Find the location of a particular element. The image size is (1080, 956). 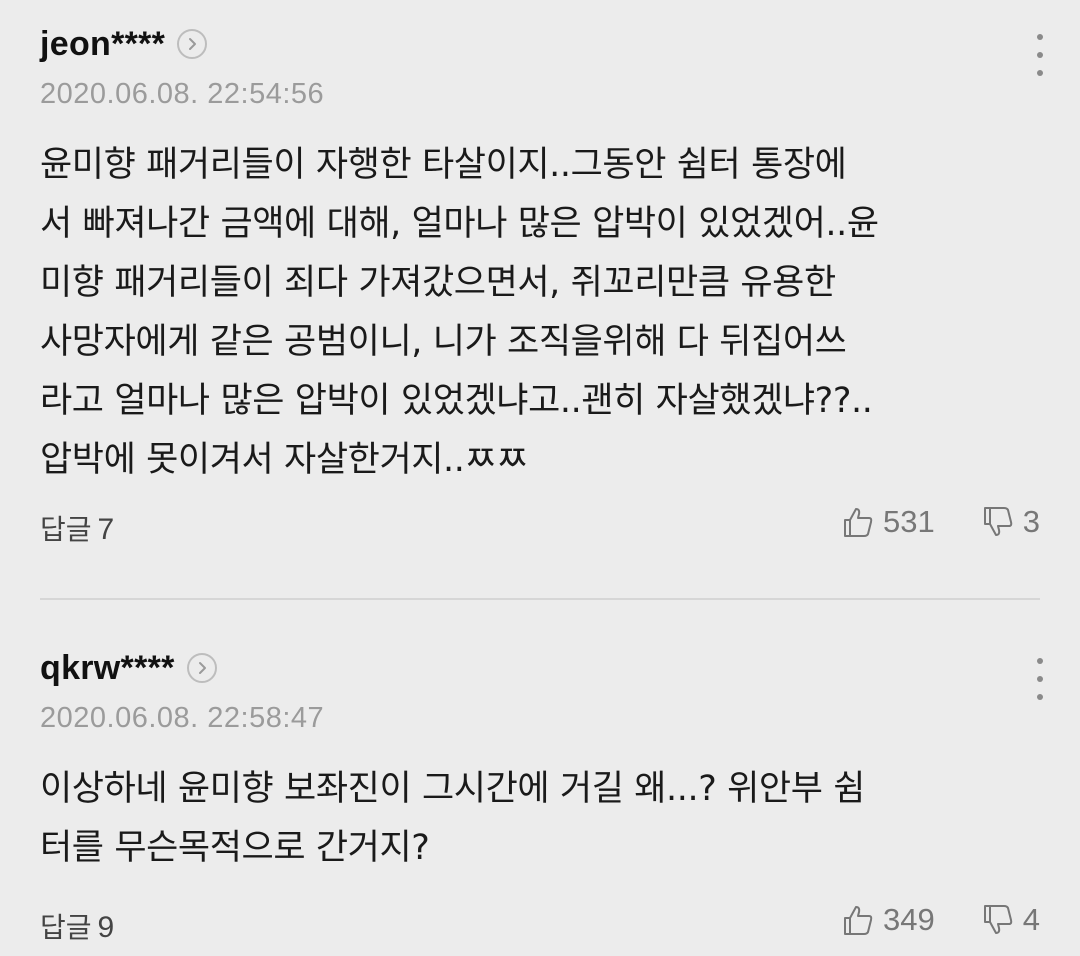

reply-count: 7 is located at coordinates (106, 529).